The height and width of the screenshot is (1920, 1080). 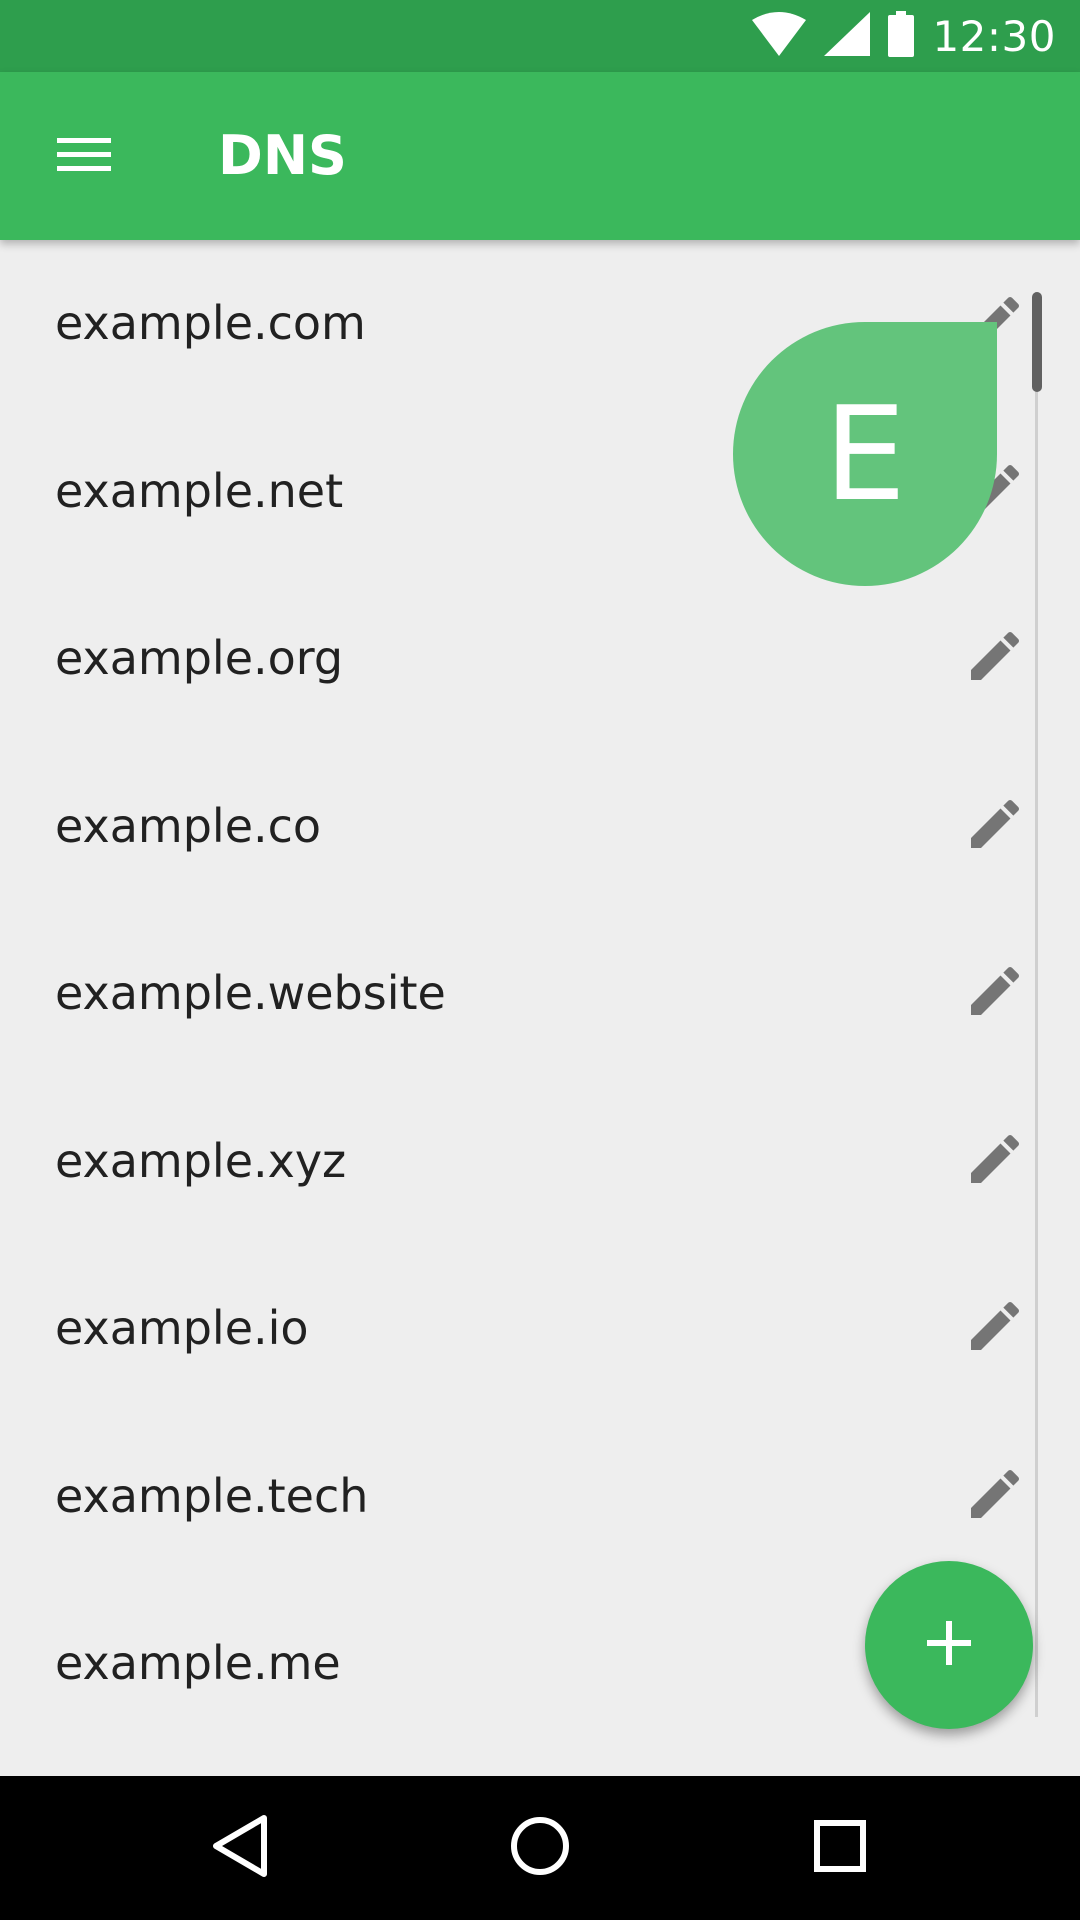 I want to click on wifi-icon, so click(x=779, y=36).